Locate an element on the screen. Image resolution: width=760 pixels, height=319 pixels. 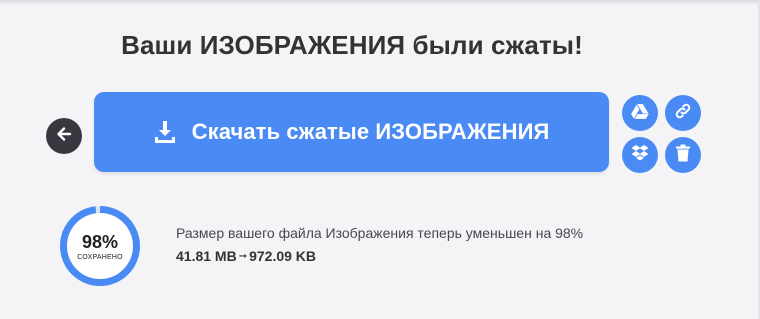
page-title: Ваши ИЗОБРАЖЕНИЯ были сжаты! is located at coordinates (352, 45).